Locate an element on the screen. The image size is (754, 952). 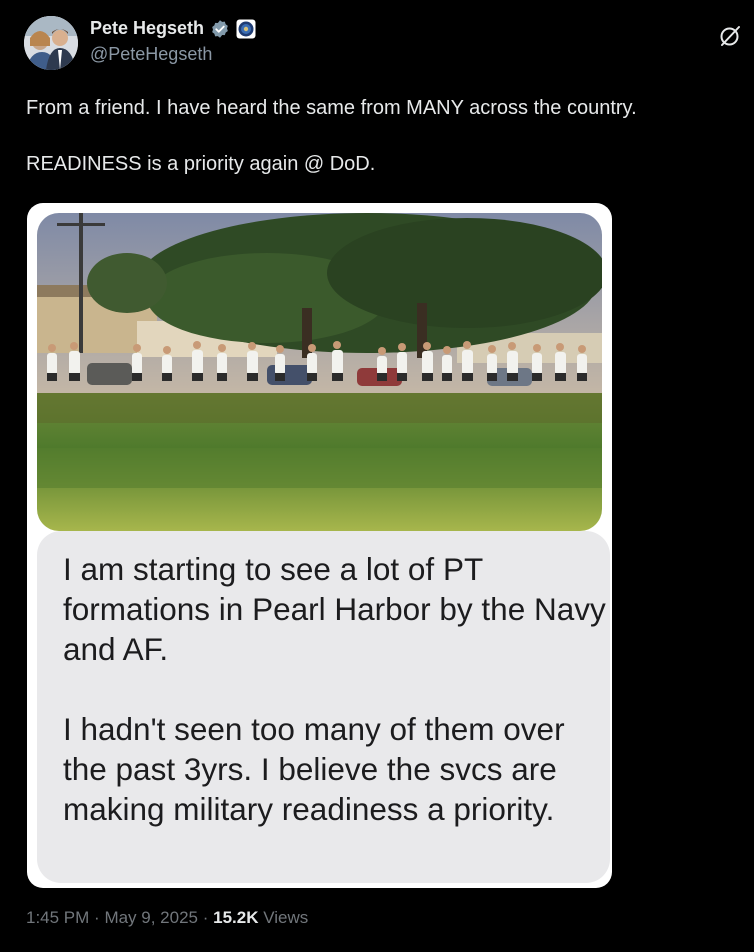
dod-seal-icon is located at coordinates (246, 29).